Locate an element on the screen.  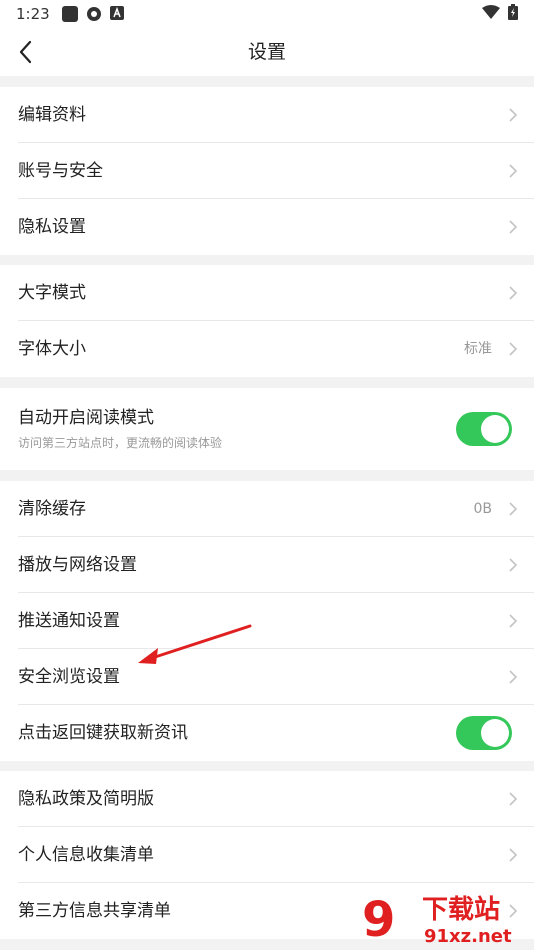
setting-description: 访问第三方站点时，更流畅的阅读体验 is located at coordinates (120, 443).